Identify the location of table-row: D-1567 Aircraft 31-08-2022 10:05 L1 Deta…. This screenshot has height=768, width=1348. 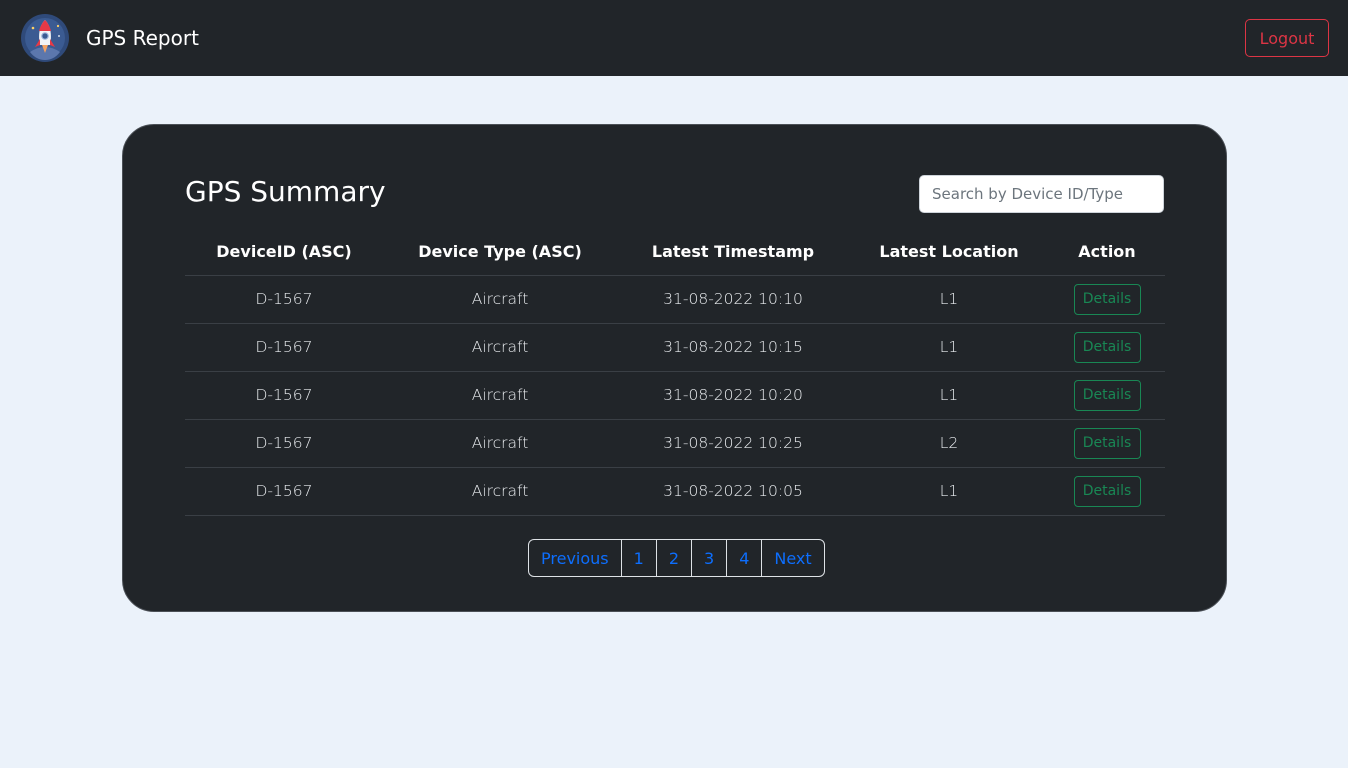
(675, 491).